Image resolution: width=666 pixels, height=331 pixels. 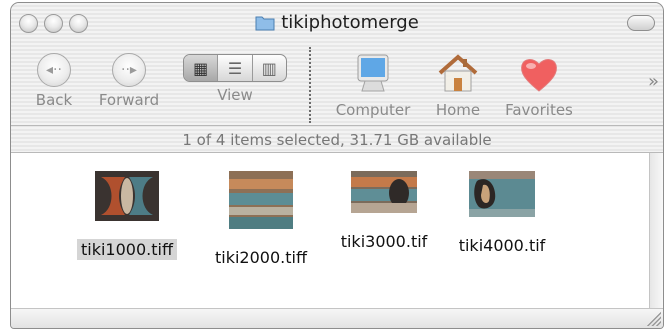 I want to click on forward-arrow-icon: ··▸, so click(x=129, y=70).